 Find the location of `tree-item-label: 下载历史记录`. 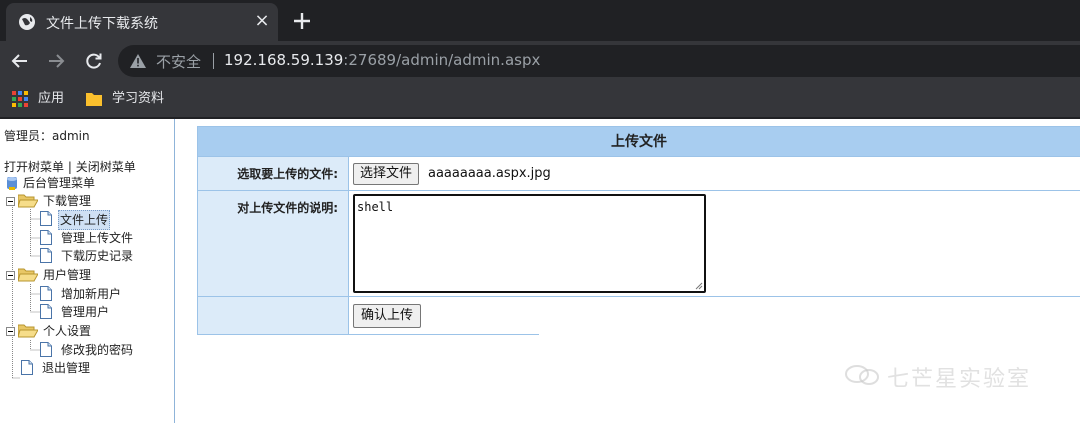

tree-item-label: 下载历史记录 is located at coordinates (97, 256).